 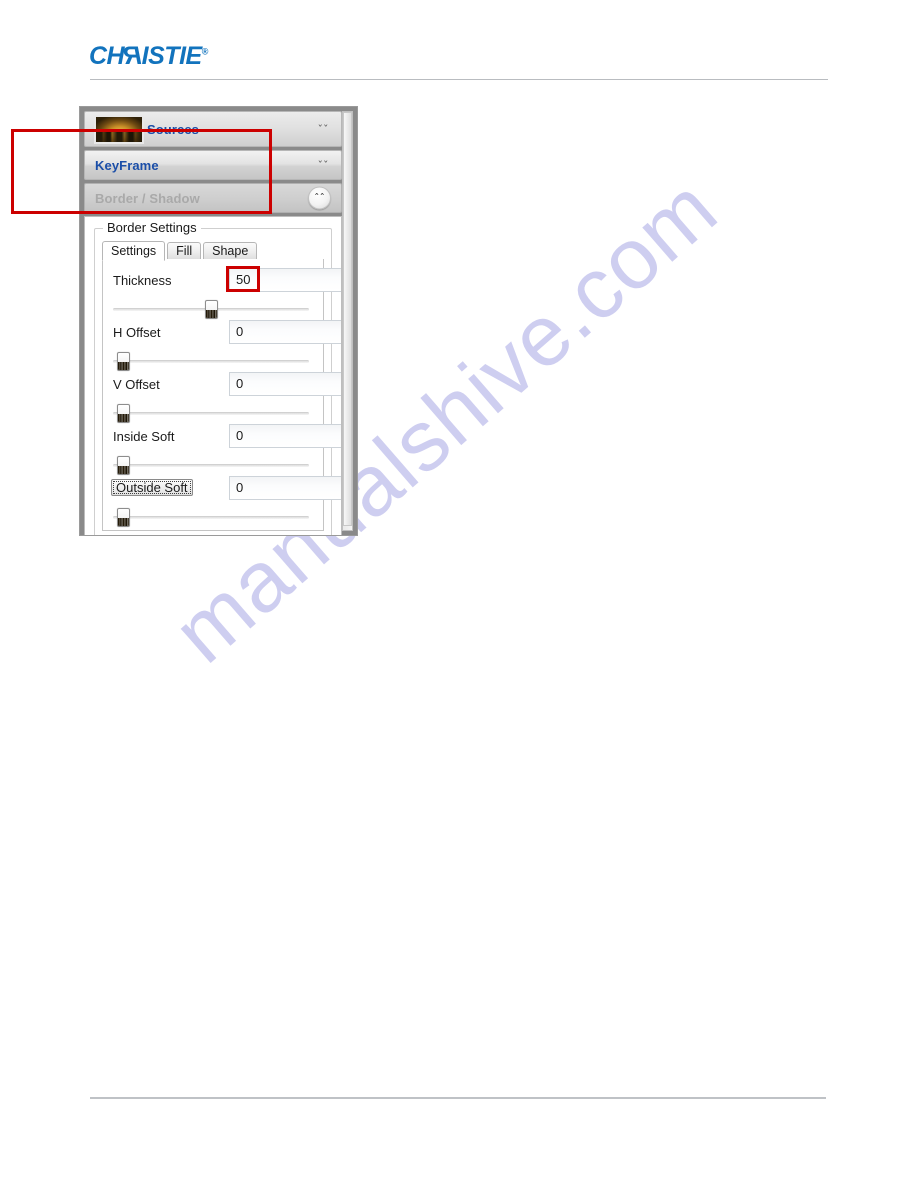 I want to click on accordion-header-border-shadow: Border / Shadow ˆ ˆ, so click(x=213, y=198).